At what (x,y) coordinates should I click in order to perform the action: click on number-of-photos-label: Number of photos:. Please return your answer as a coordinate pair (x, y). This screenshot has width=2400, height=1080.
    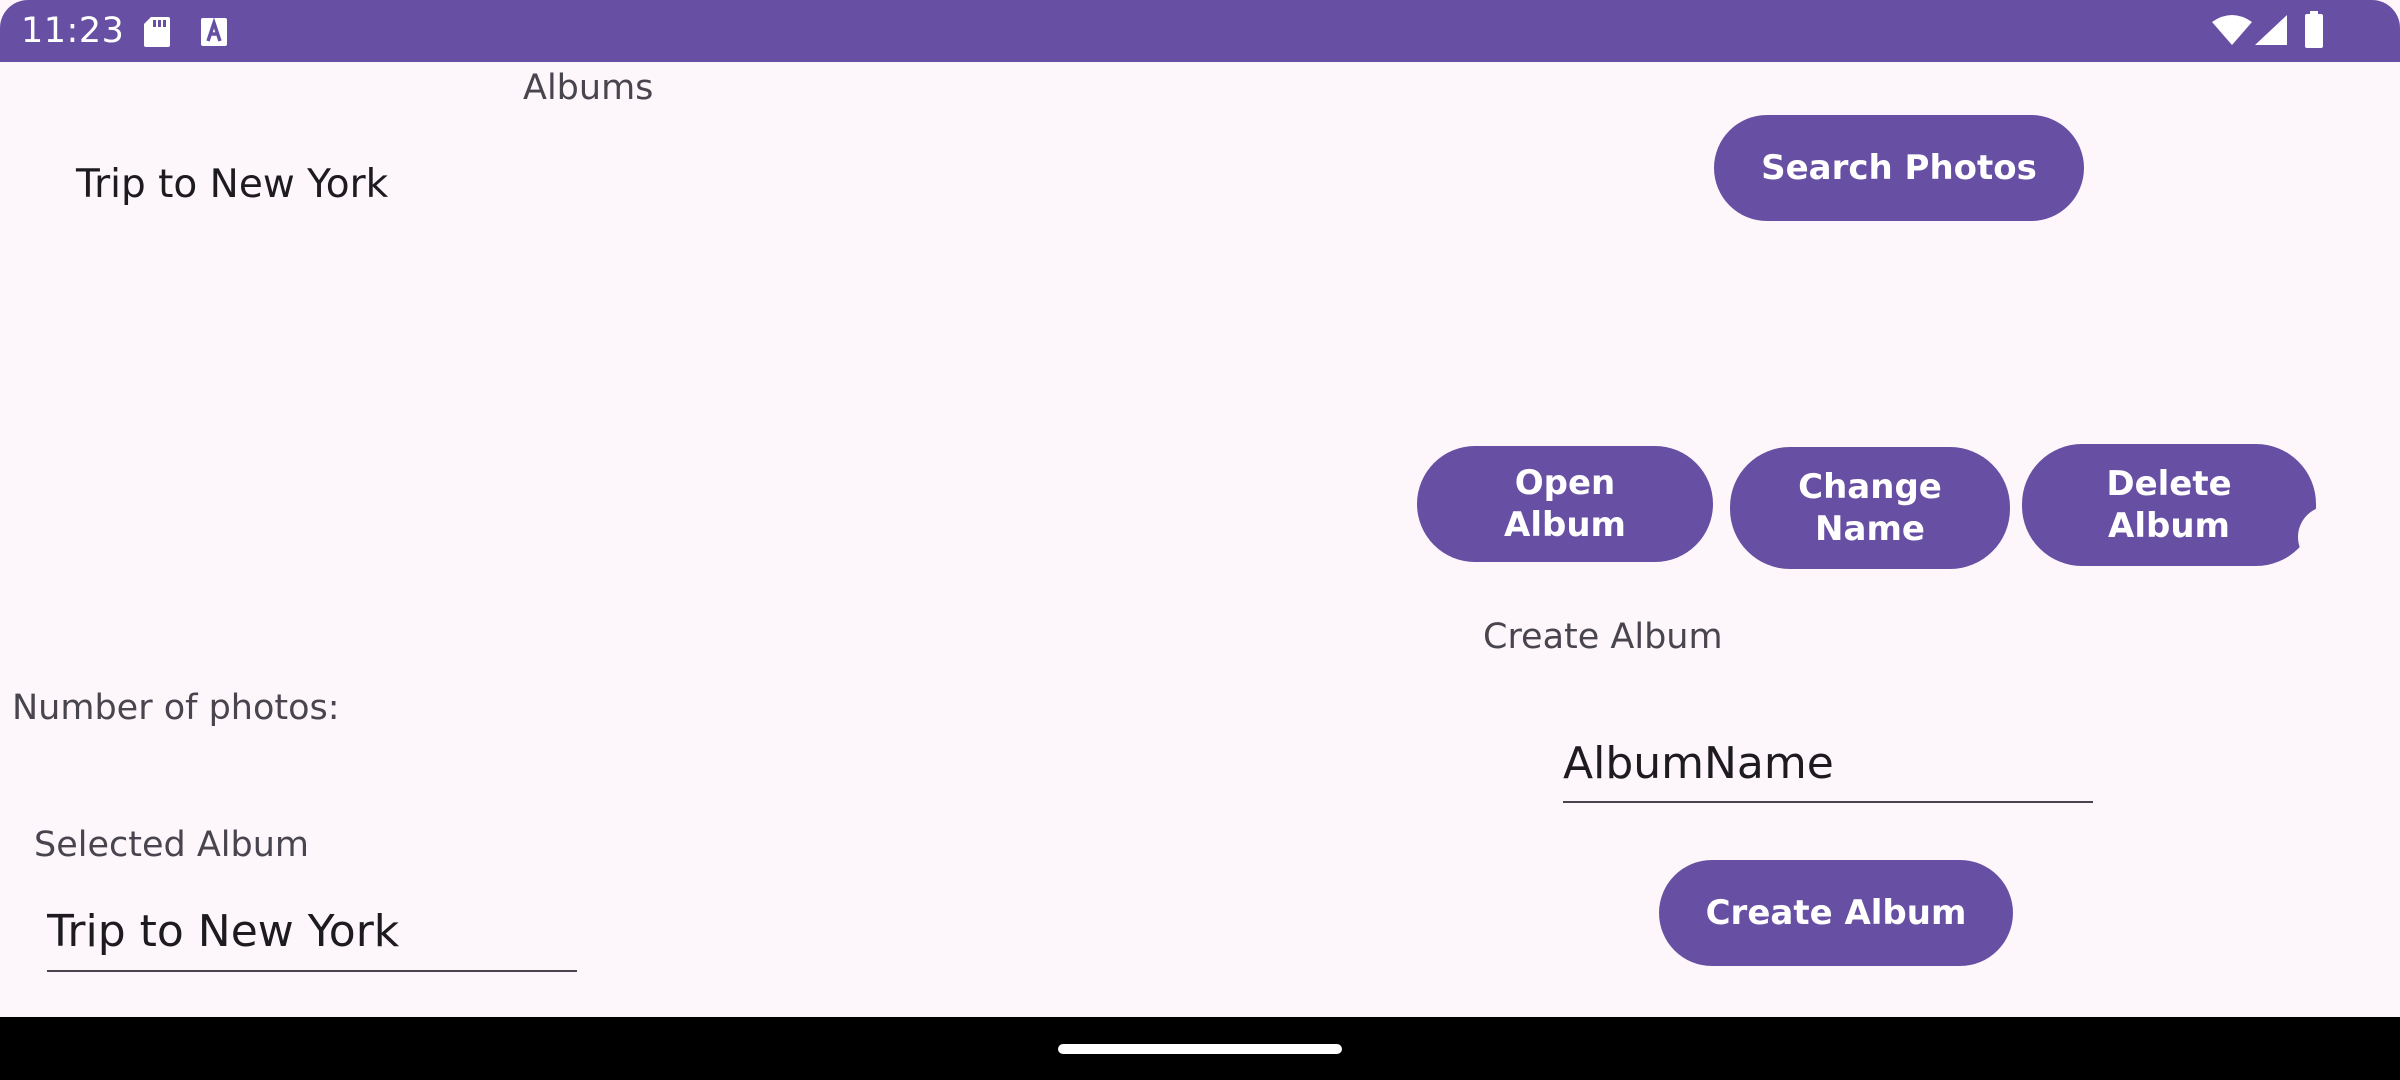
    Looking at the image, I should click on (176, 708).